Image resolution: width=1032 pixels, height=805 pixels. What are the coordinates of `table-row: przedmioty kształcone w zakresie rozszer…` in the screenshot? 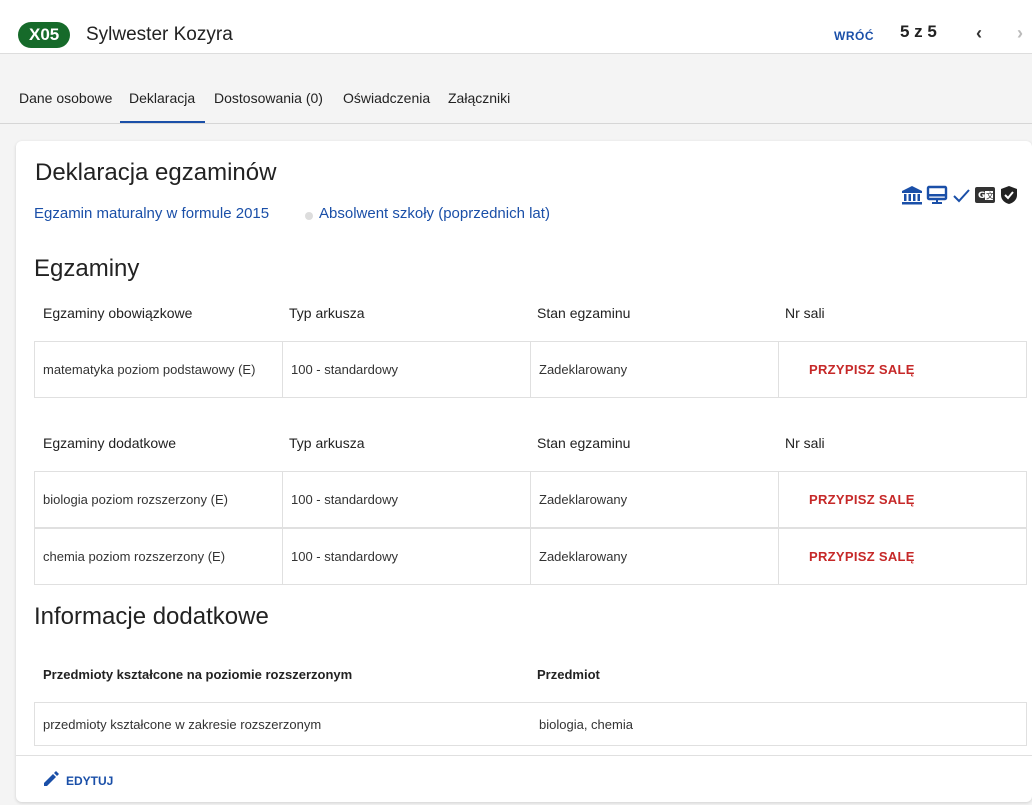 It's located at (530, 724).